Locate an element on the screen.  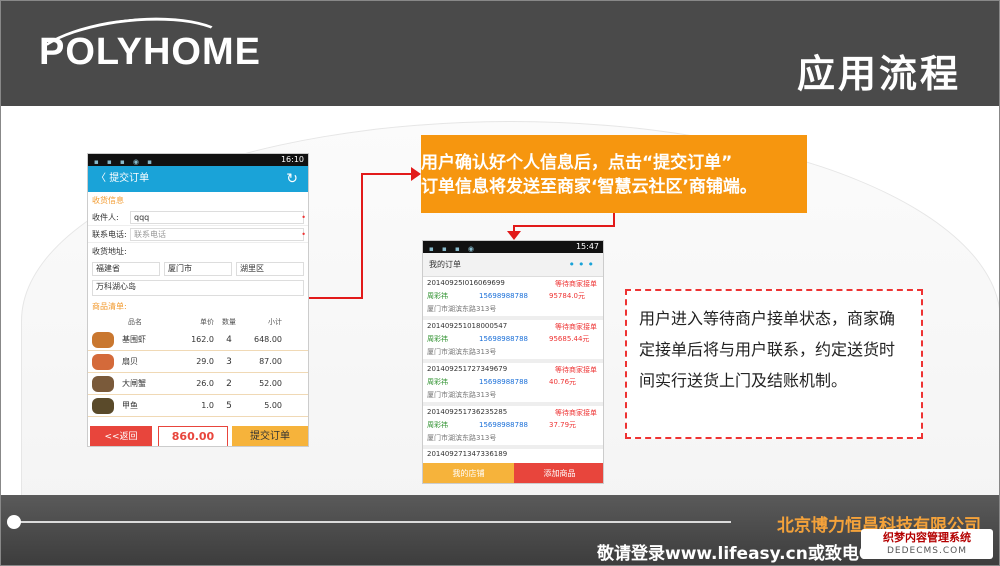
tab-add-product: 添加商品 is located at coordinates (558, 473).